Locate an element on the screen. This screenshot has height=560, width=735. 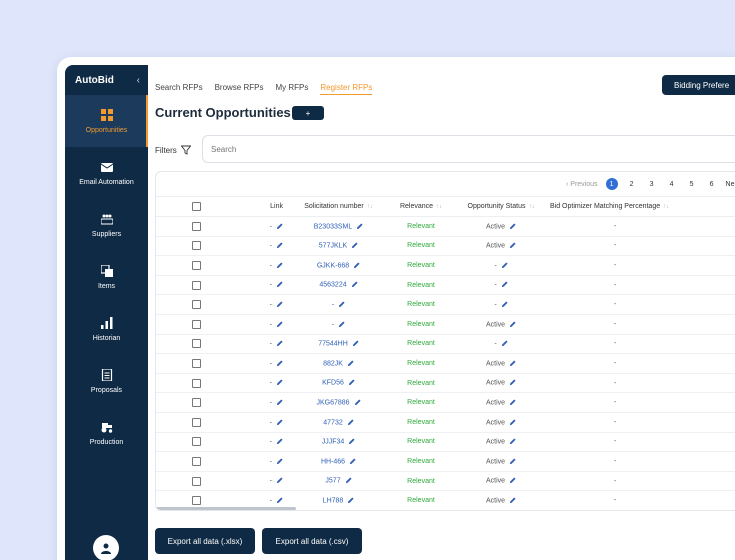
solicitation-number: 4563224 is located at coordinates (332, 285).